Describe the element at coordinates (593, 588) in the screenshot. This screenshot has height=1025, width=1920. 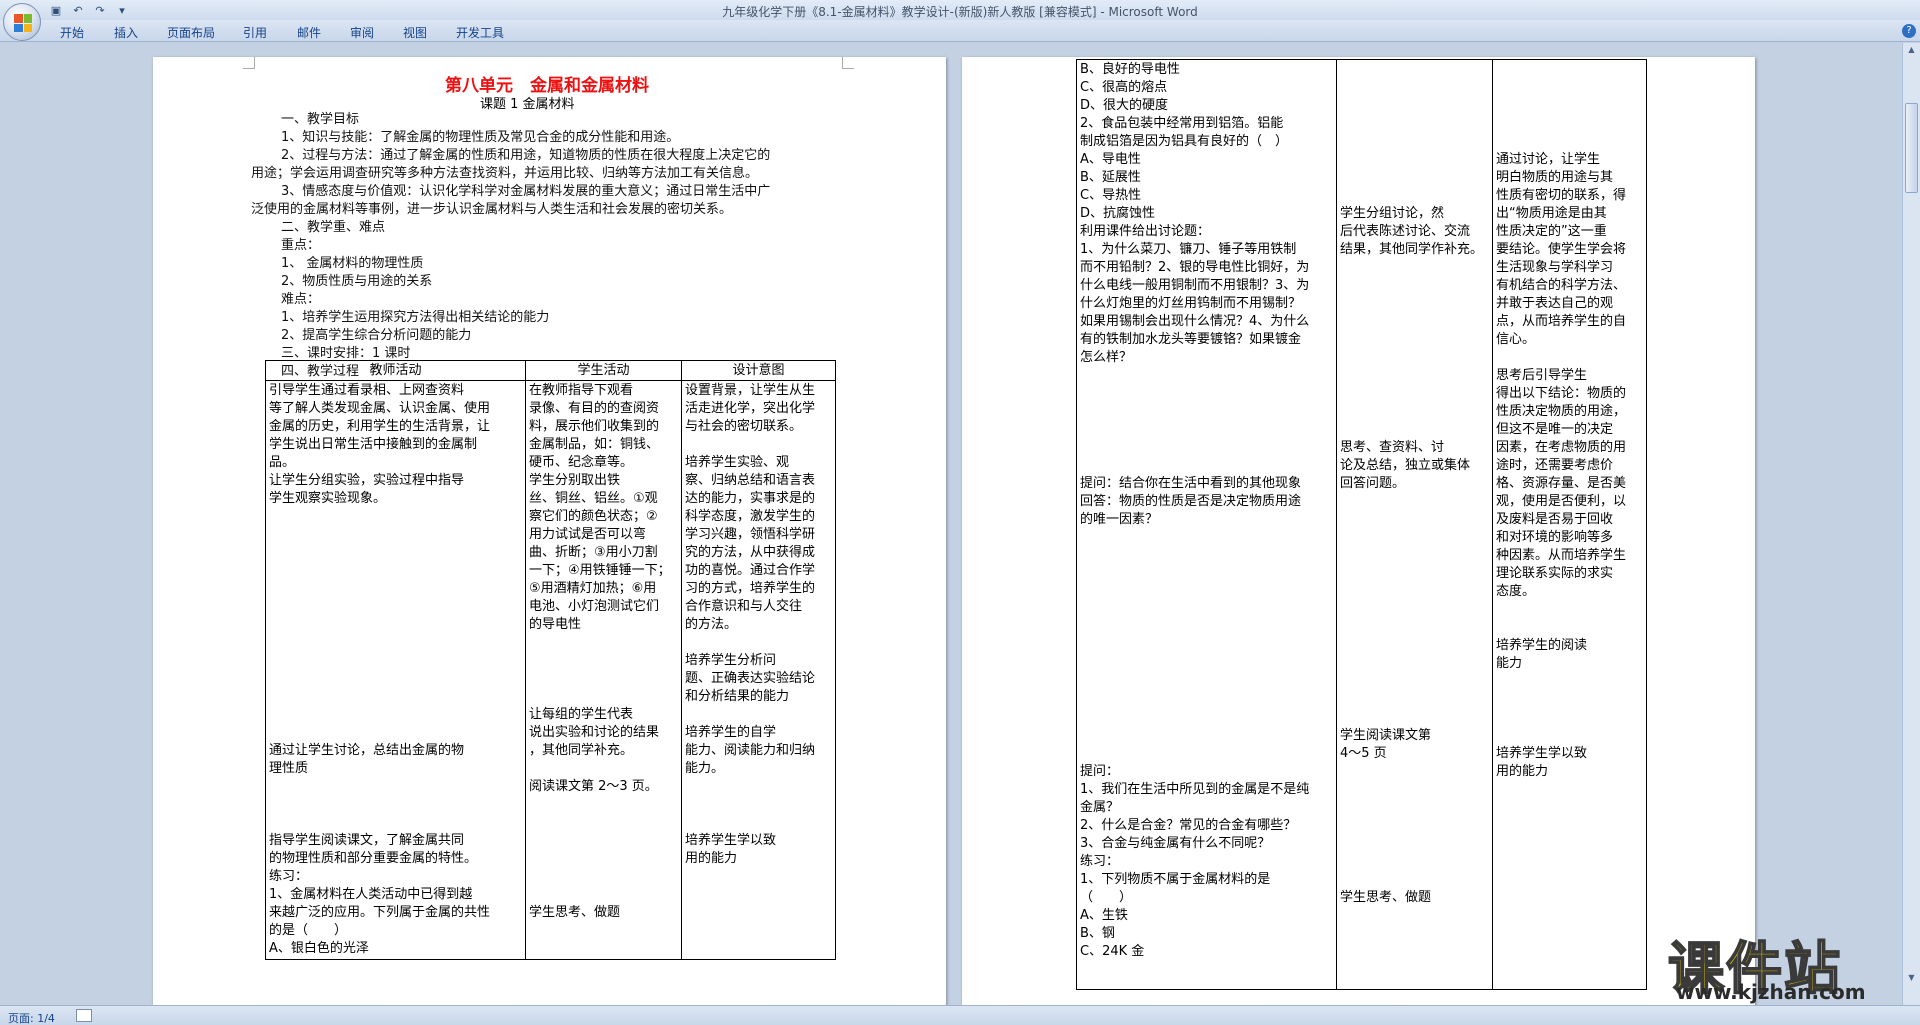
I see `cell-line: ⑤用酒精灯加热；⑥用` at that location.